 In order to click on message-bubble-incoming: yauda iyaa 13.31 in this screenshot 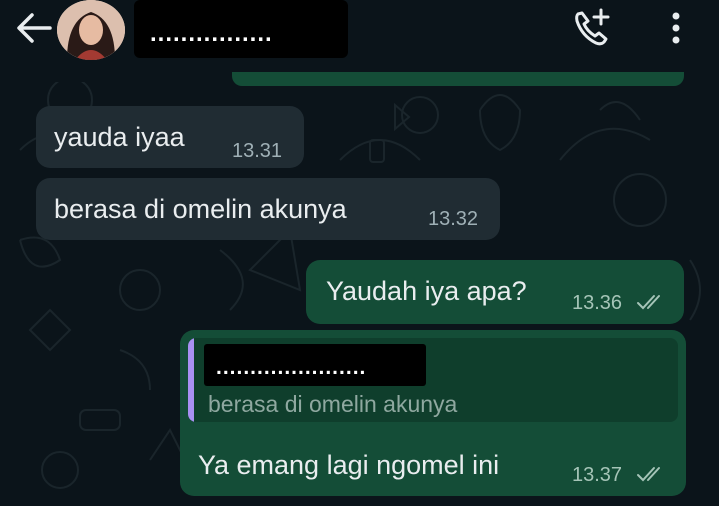, I will do `click(170, 137)`.